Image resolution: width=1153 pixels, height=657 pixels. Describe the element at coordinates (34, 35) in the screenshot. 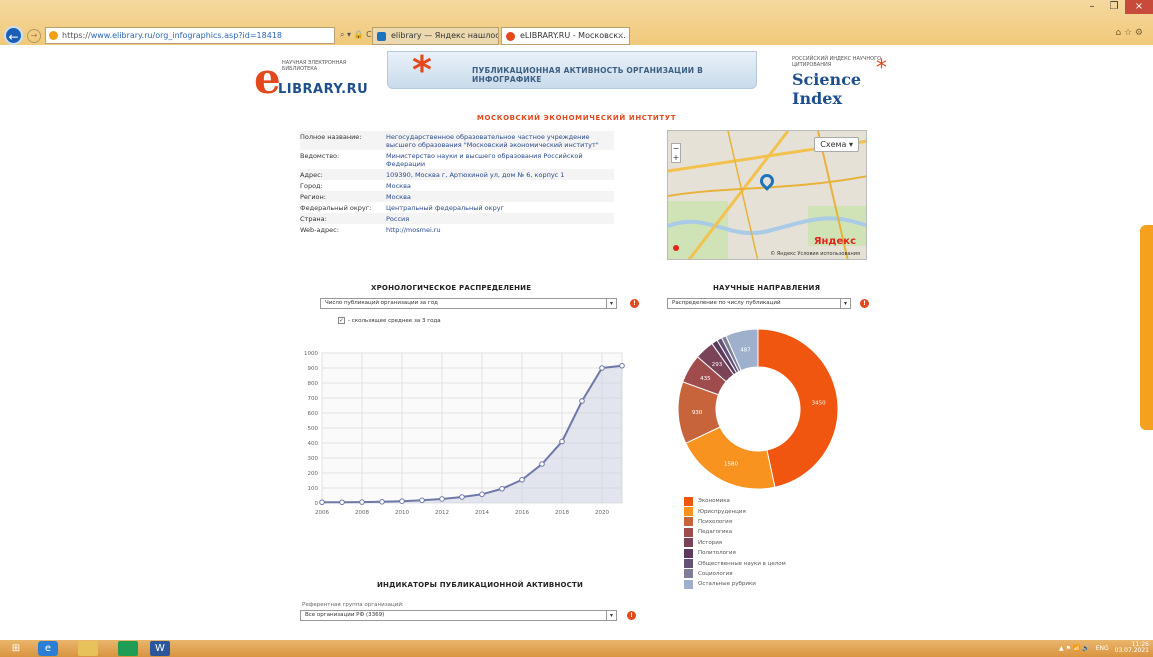

I see `forward-arrow-icon: →` at that location.